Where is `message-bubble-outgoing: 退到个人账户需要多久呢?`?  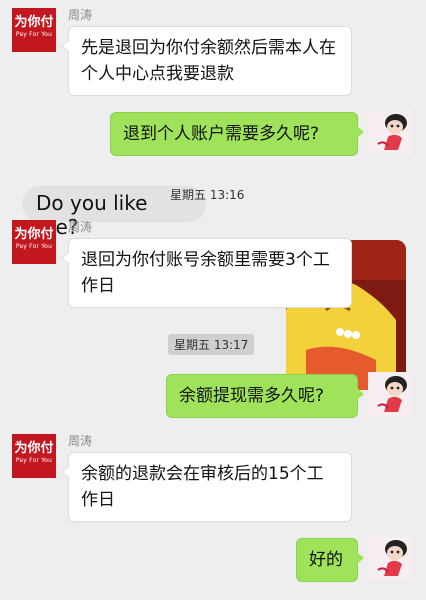
message-bubble-outgoing: 退到个人账户需要多久呢? is located at coordinates (237, 134).